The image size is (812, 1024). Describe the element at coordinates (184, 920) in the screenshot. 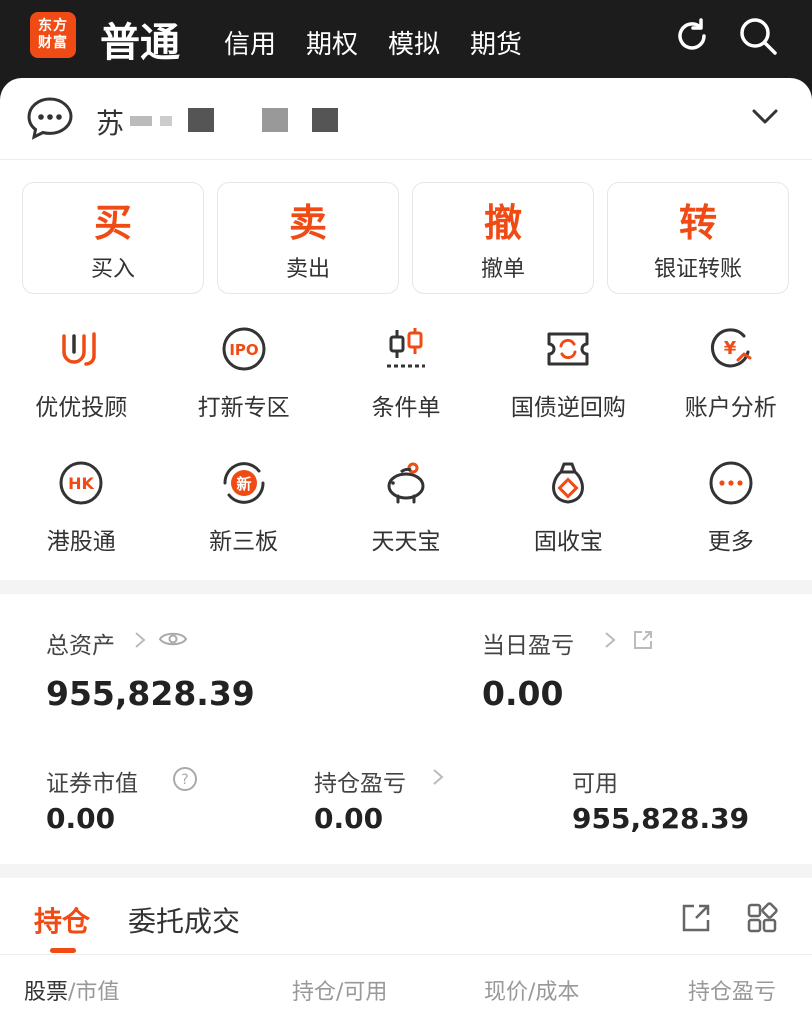

I see `tab-orders: 委托成交` at that location.